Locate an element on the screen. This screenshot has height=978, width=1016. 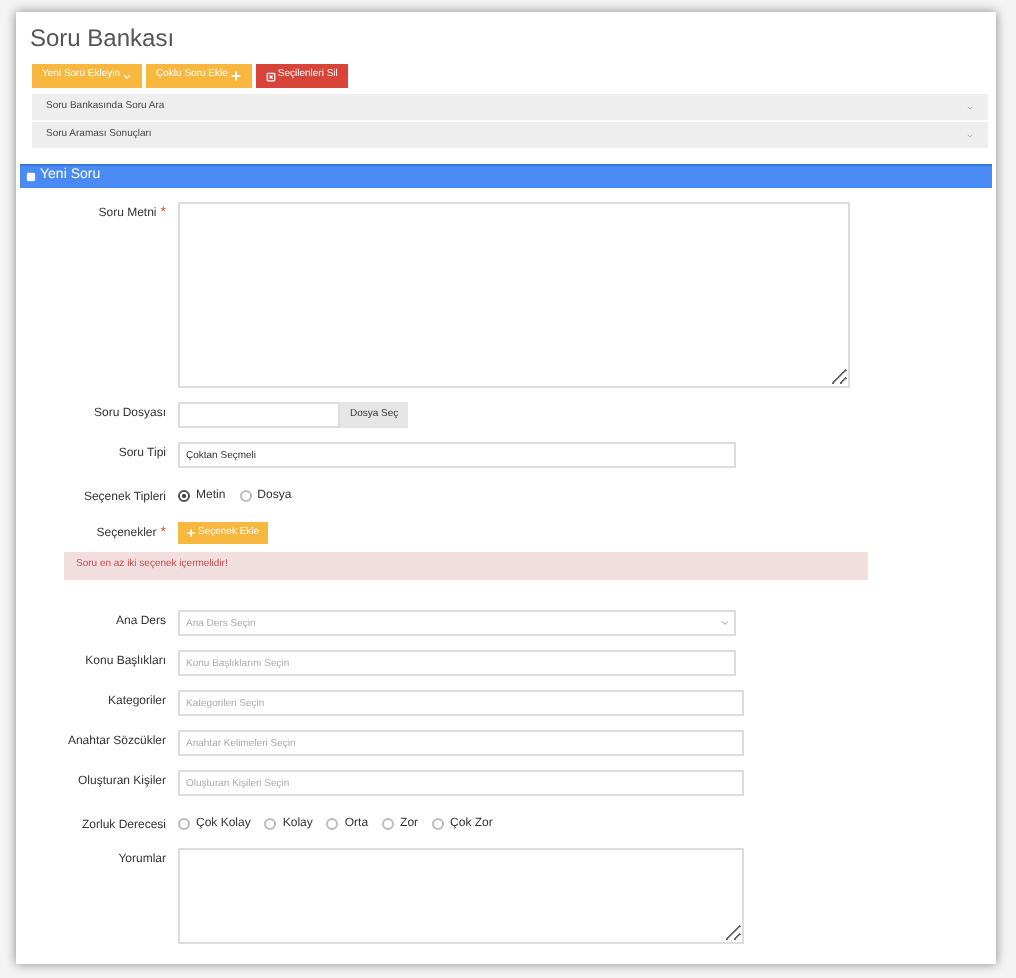
file-field is located at coordinates (259, 415).